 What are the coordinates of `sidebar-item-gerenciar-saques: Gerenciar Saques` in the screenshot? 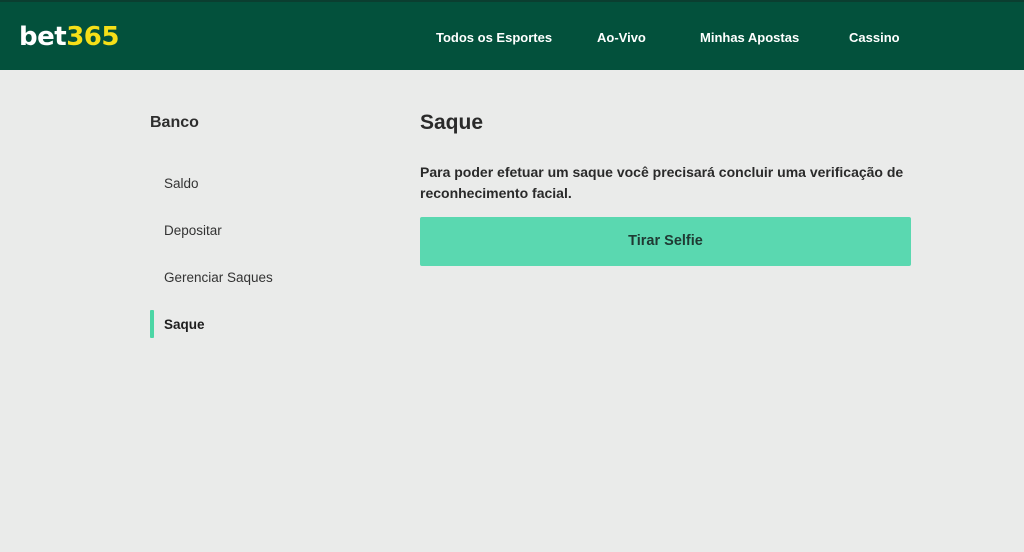 It's located at (218, 278).